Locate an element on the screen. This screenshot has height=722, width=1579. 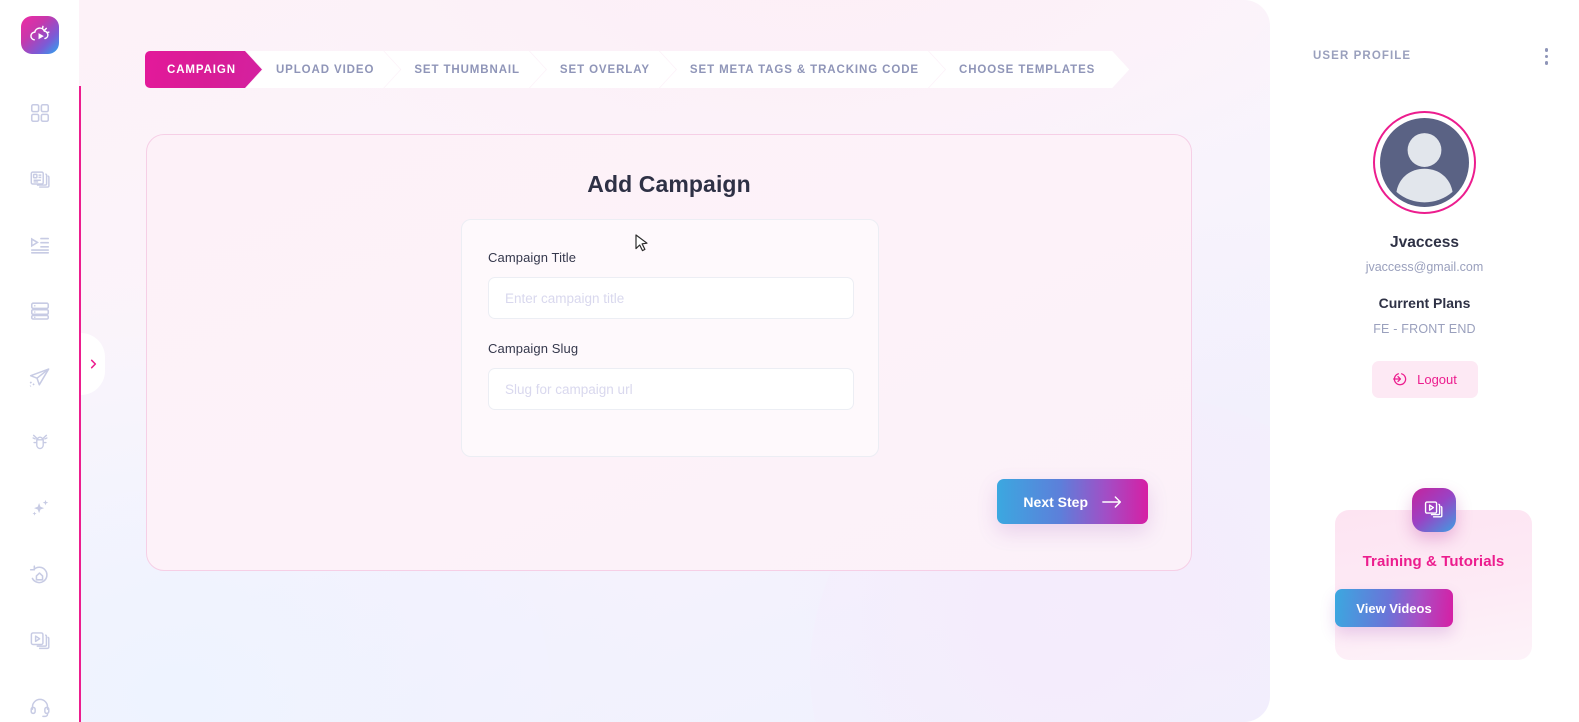
video-slides-glyph is located at coordinates (1433, 509).